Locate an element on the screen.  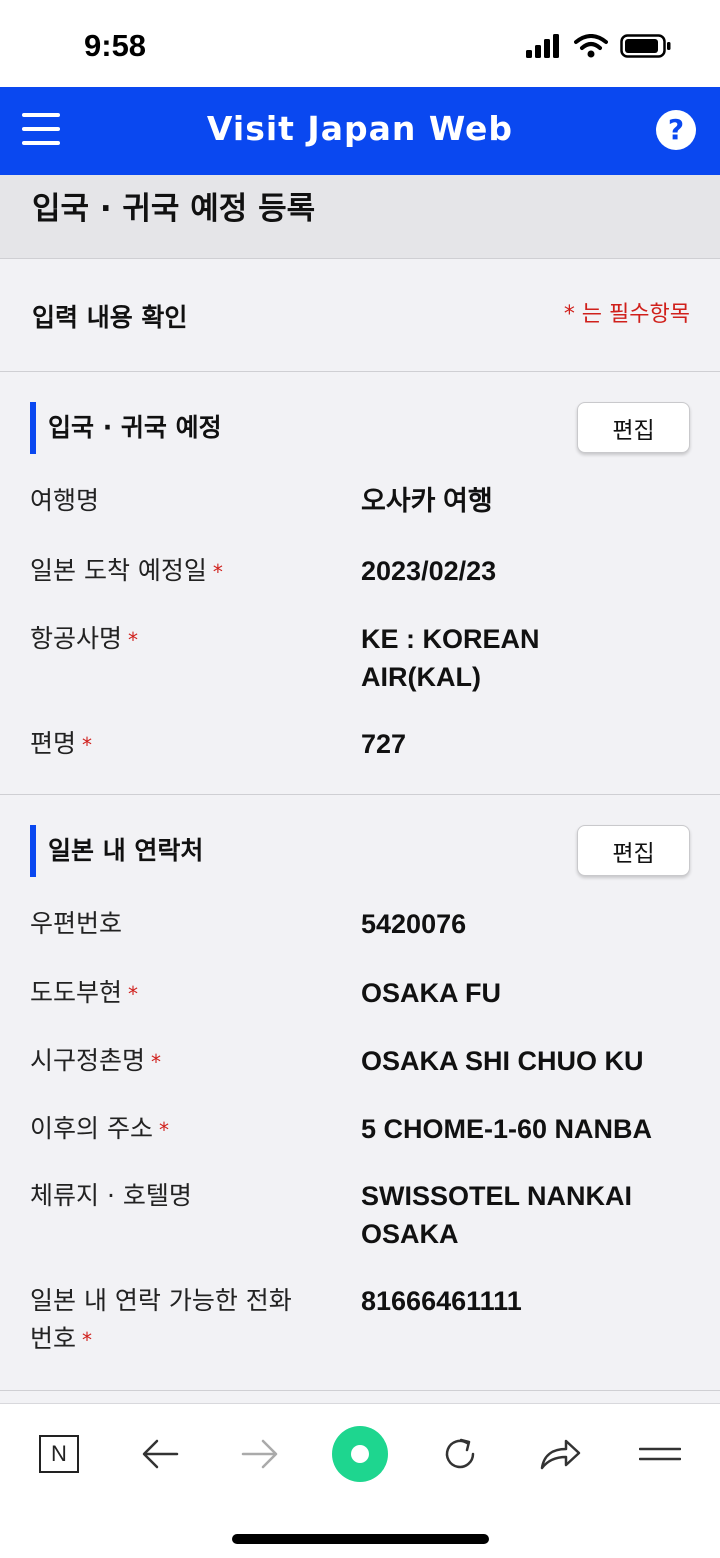
confirm-label: 입력 내용 확인 is located at coordinates (110, 317).